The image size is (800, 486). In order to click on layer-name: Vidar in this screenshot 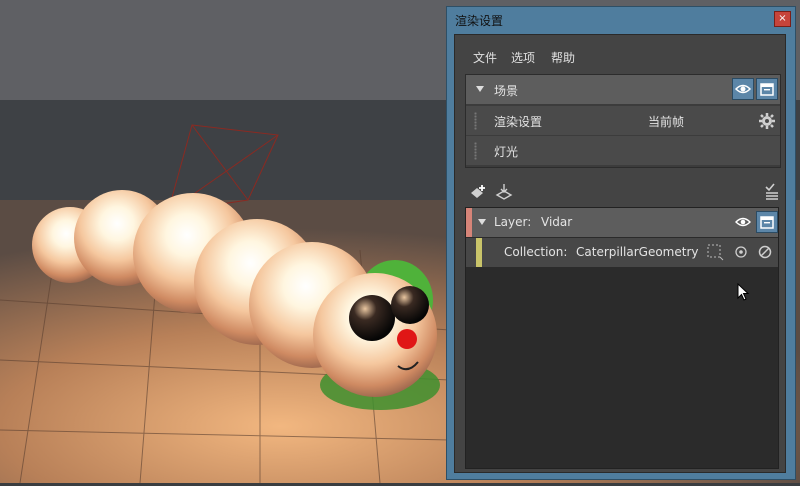, I will do `click(557, 222)`.